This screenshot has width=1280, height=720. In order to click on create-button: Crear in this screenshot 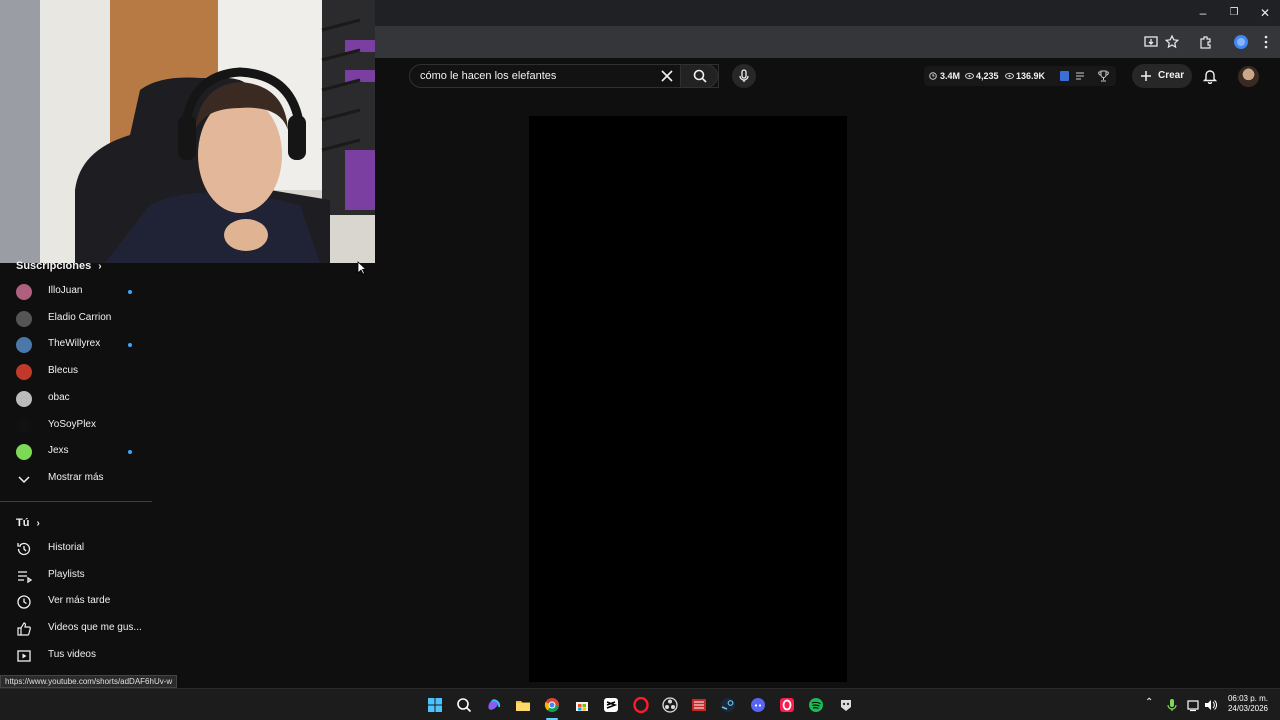, I will do `click(1162, 76)`.